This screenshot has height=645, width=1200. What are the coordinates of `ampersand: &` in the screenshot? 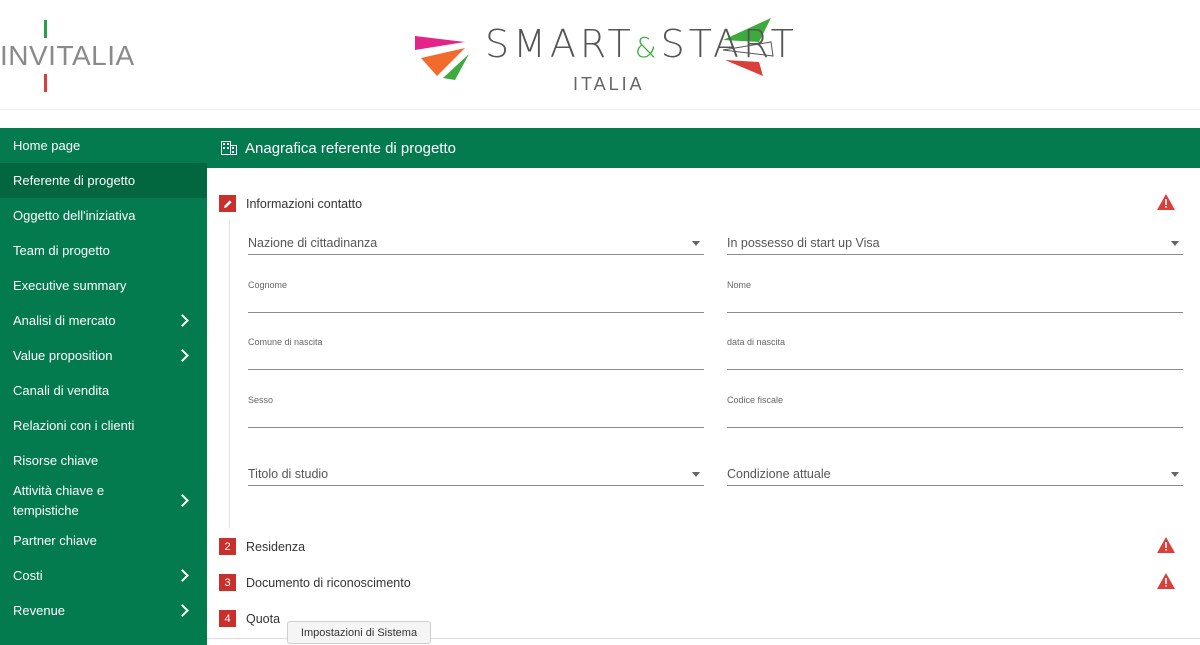 It's located at (647, 47).